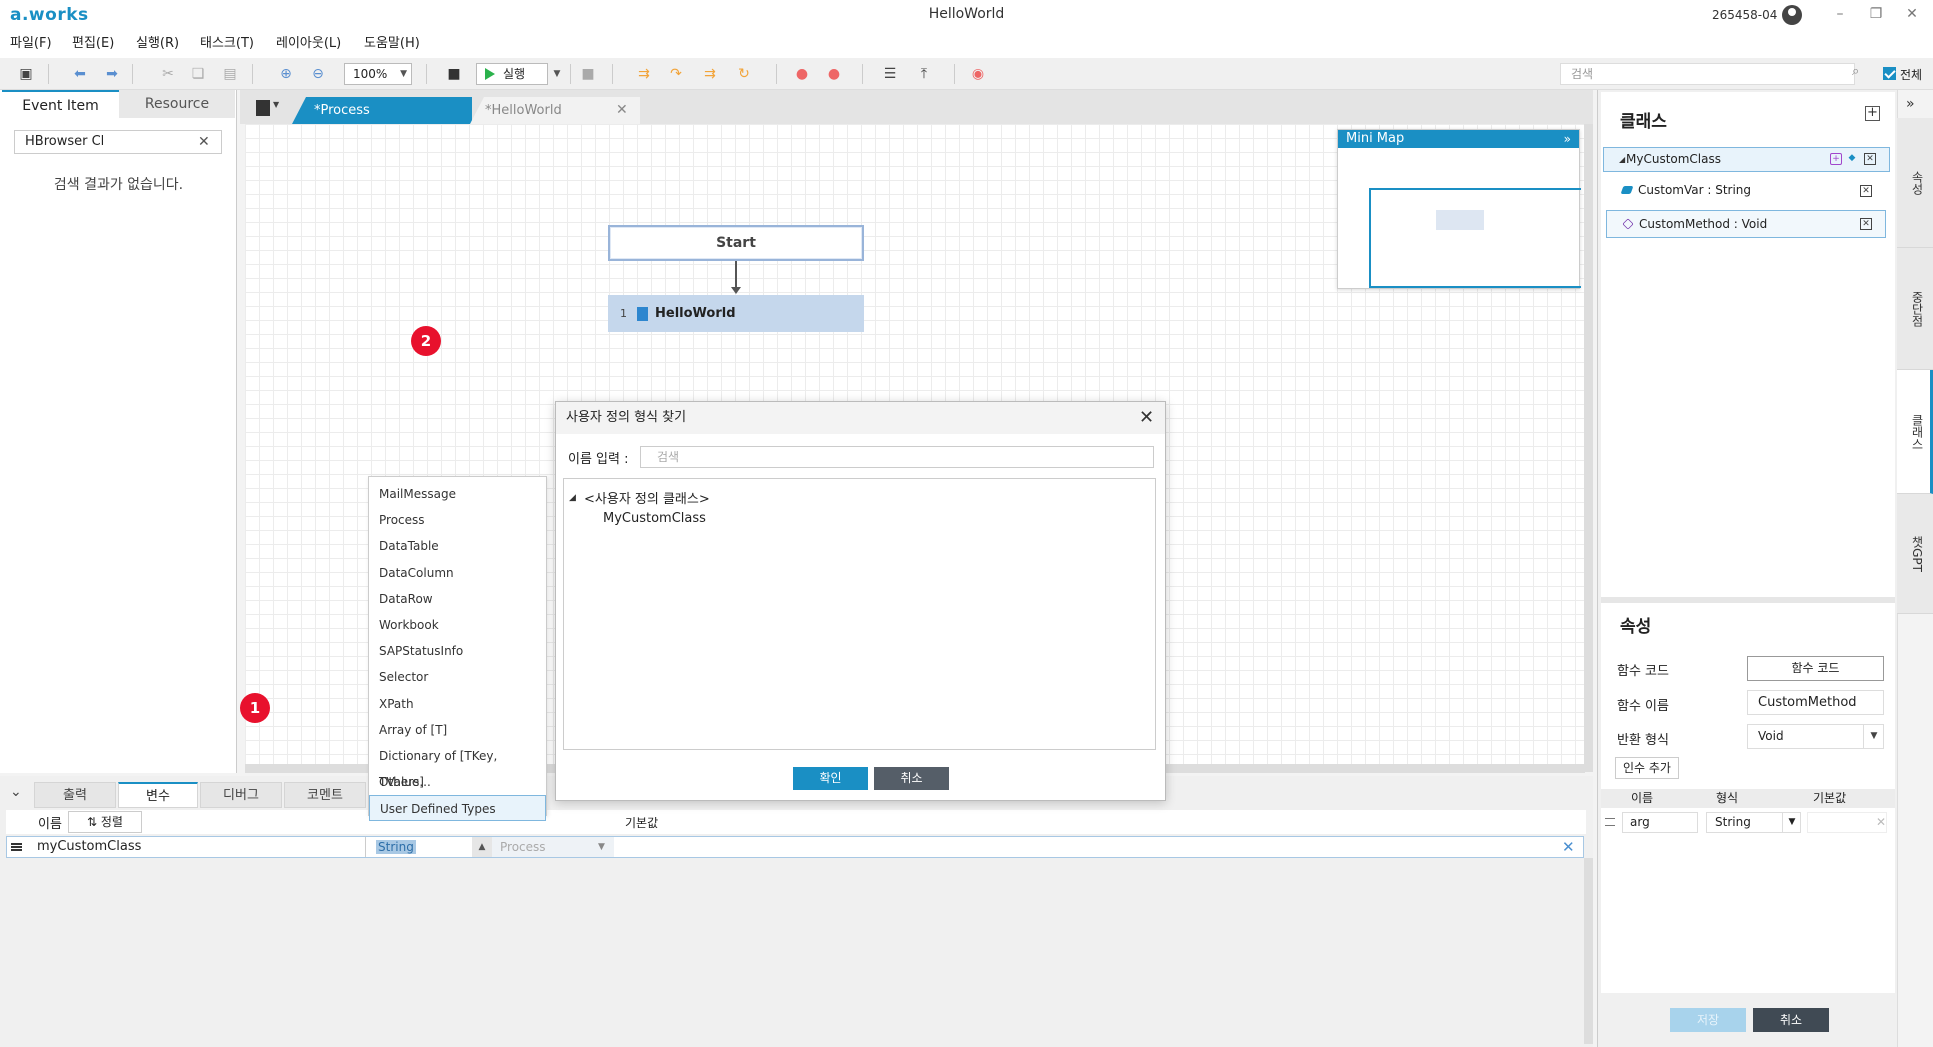 This screenshot has width=1933, height=1047. What do you see at coordinates (744, 74) in the screenshot?
I see `restart-icon: ↻` at bounding box center [744, 74].